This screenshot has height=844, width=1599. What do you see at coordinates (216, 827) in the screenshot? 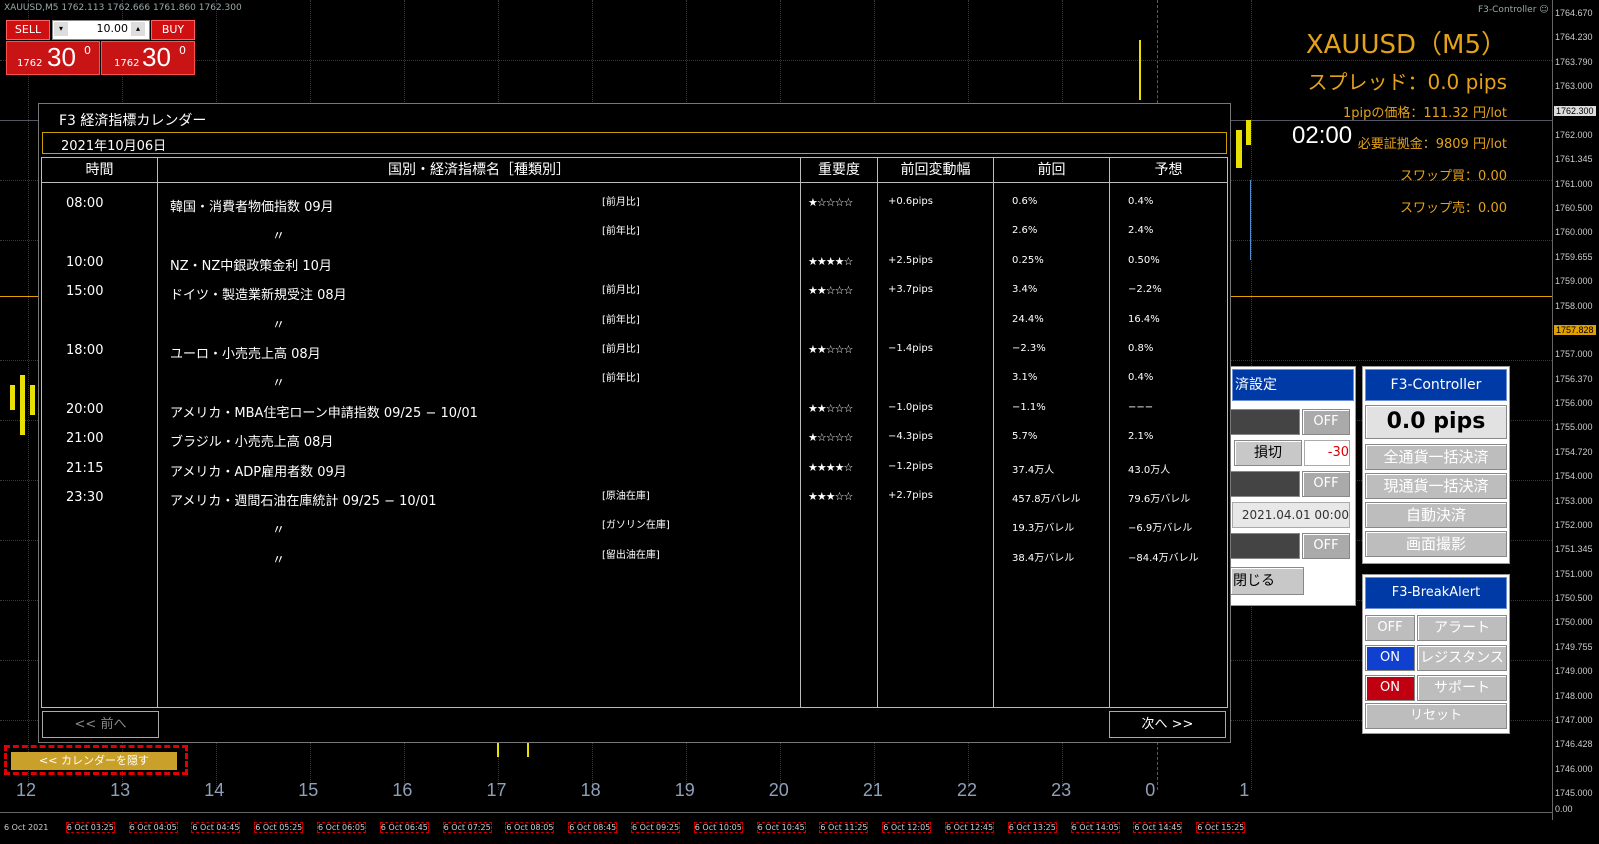
I see `time-tick: 6 Oct 04:45` at bounding box center [216, 827].